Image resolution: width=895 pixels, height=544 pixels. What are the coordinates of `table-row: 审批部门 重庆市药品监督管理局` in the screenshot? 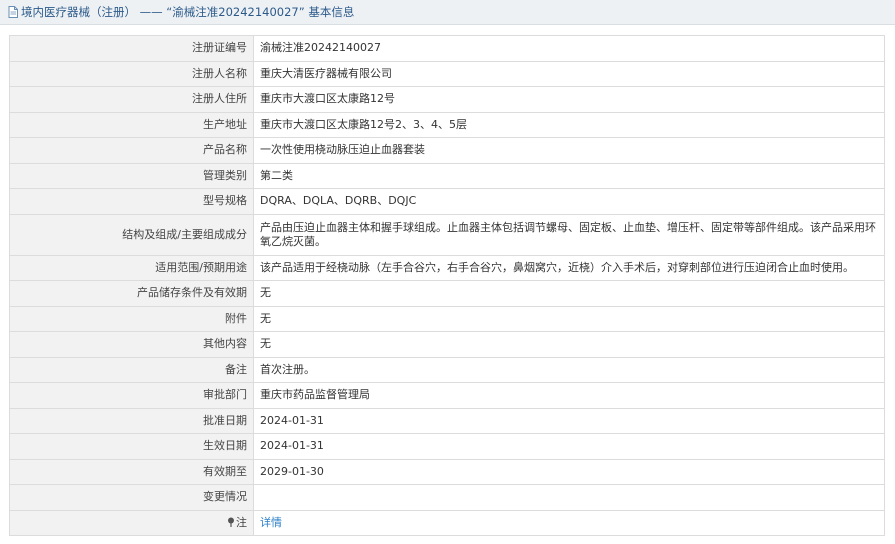 It's located at (447, 395).